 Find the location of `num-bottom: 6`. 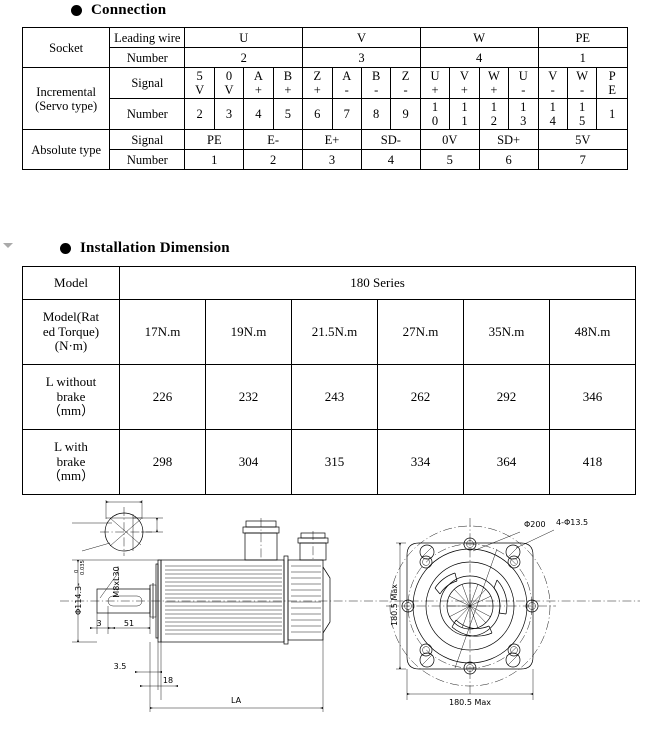

num-bottom: 6 is located at coordinates (317, 114).